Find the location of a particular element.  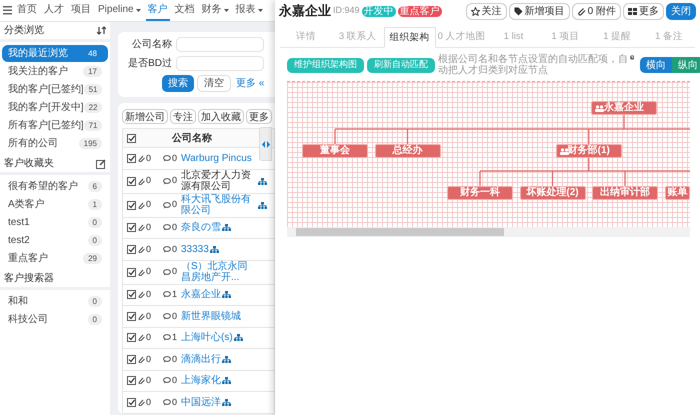

company-link: 奈良の雪 is located at coordinates (201, 228).